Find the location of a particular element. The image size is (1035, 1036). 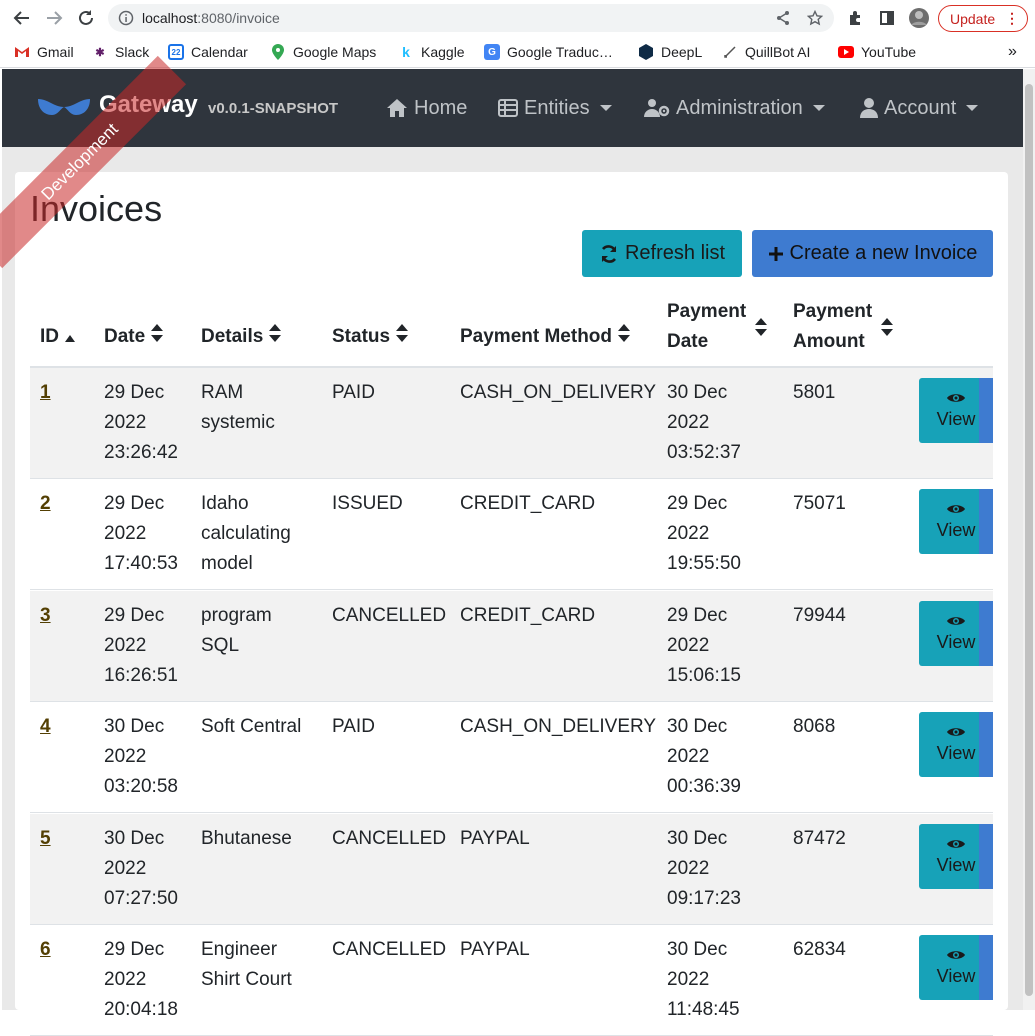

bookmark-google-maps: Google Maps is located at coordinates (323, 52).